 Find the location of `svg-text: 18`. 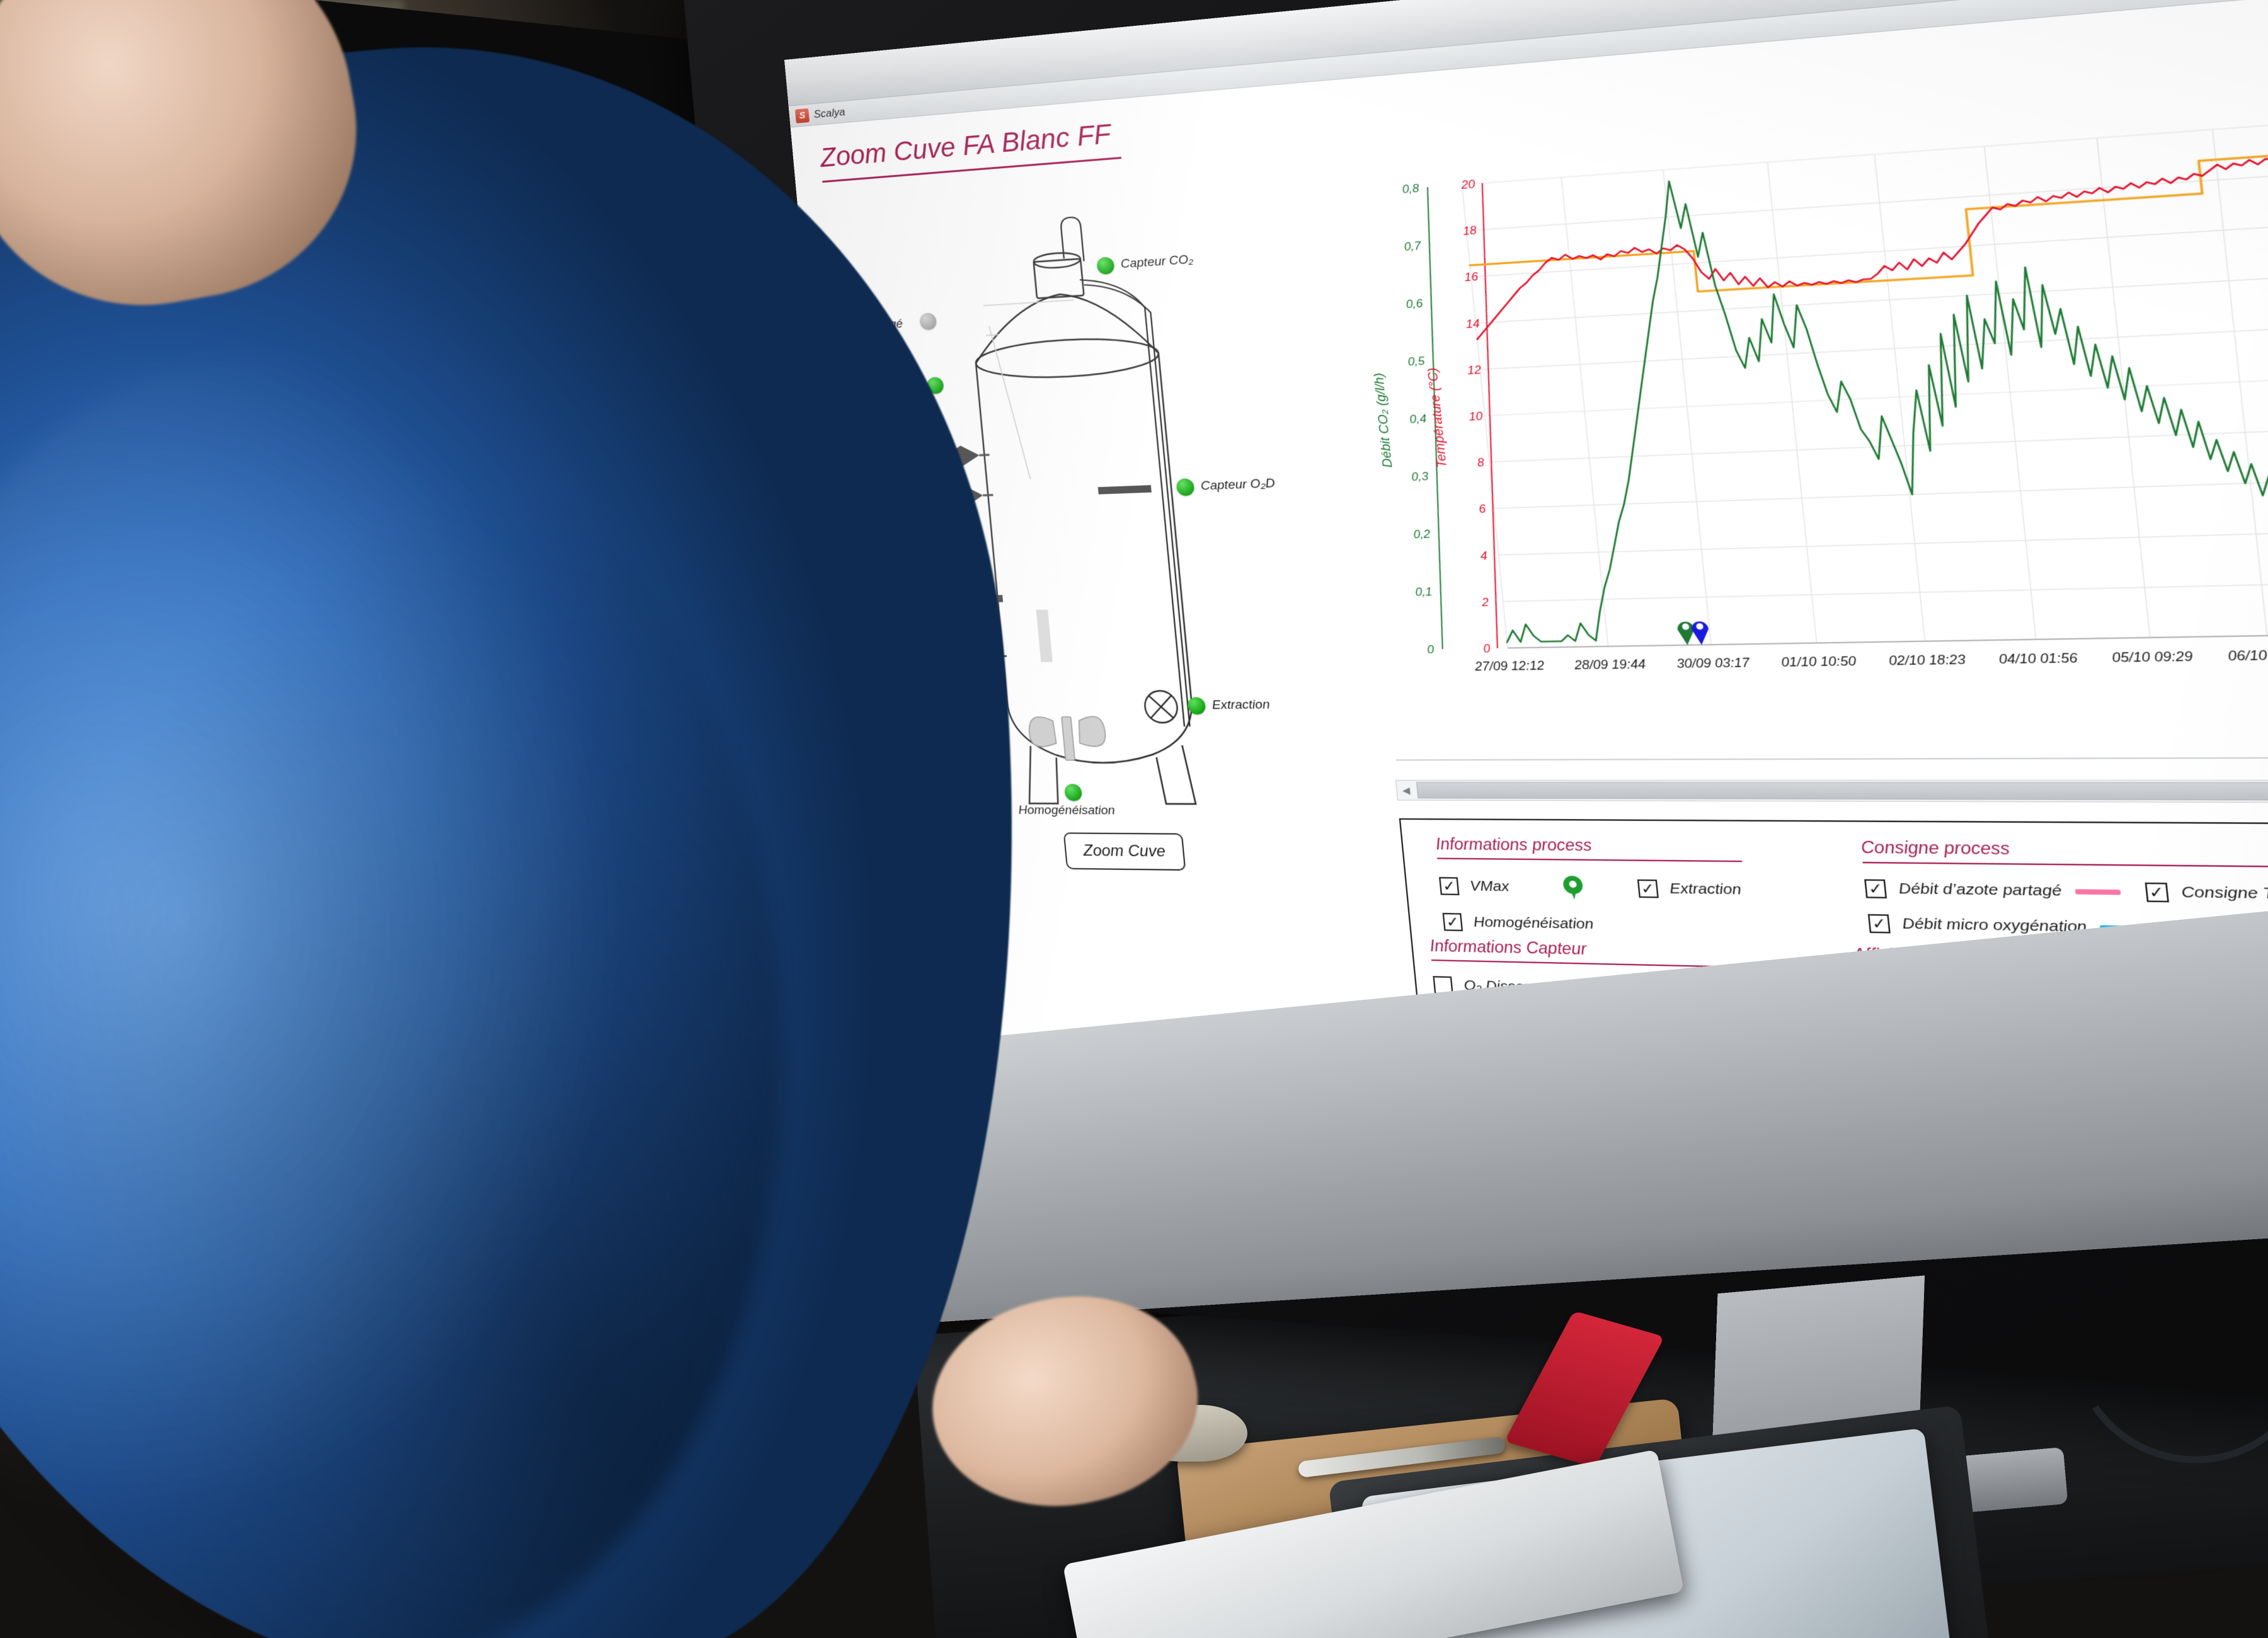

svg-text: 18 is located at coordinates (1470, 231).